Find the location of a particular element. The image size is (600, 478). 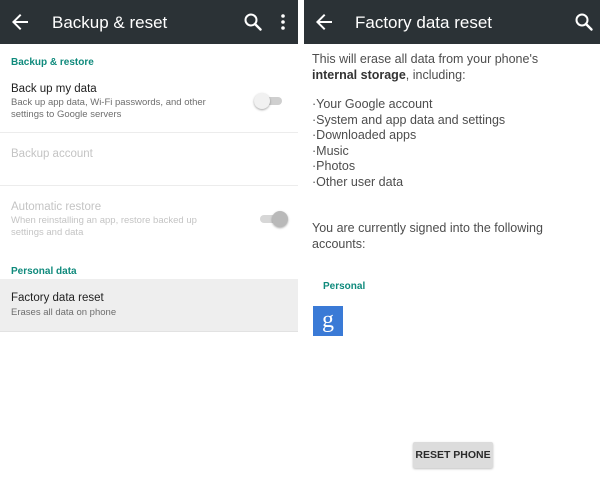

left-toolbar: Backup & reset is located at coordinates (149, 22).